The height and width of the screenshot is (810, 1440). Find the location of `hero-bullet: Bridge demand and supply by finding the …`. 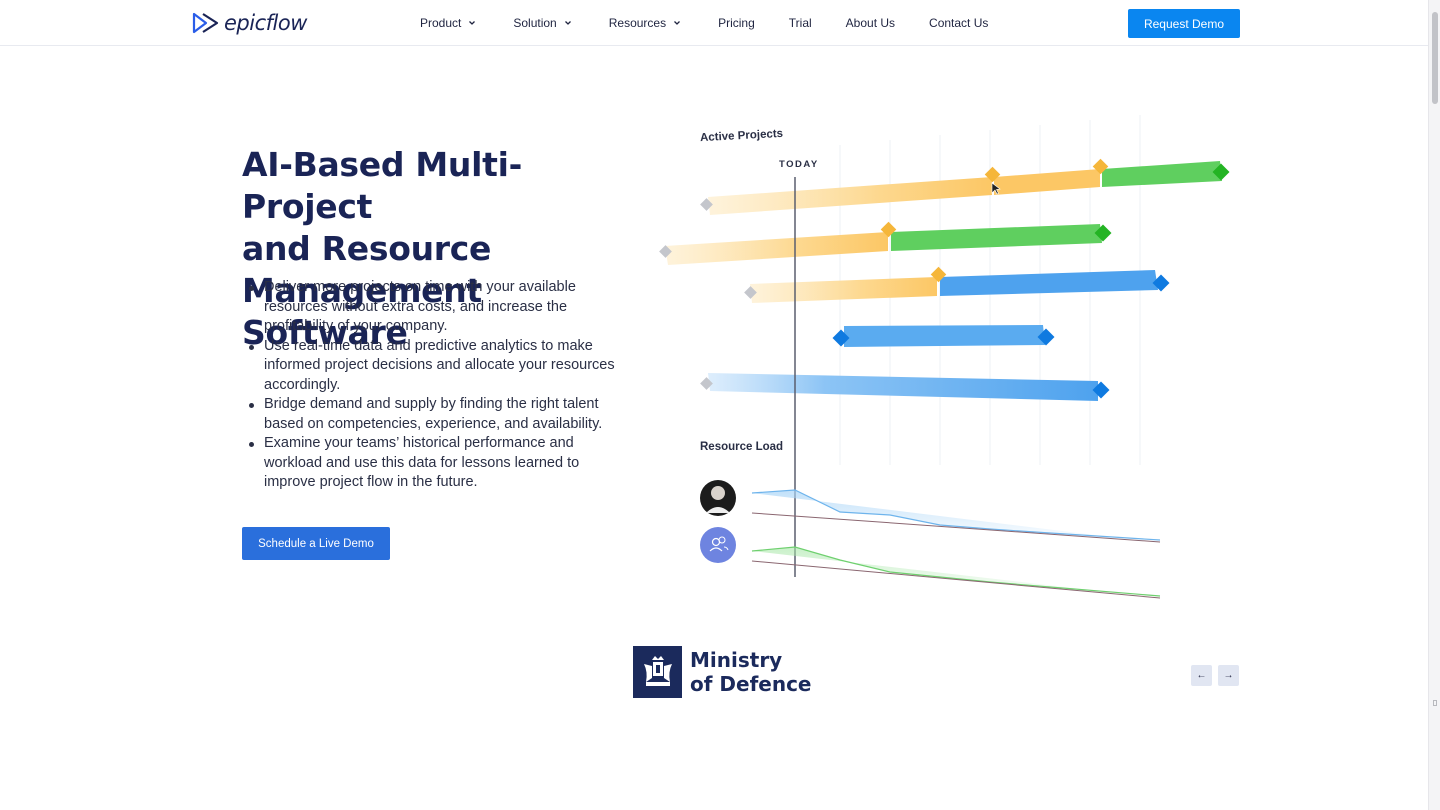

hero-bullet: Bridge demand and supply by finding the … is located at coordinates (439, 414).